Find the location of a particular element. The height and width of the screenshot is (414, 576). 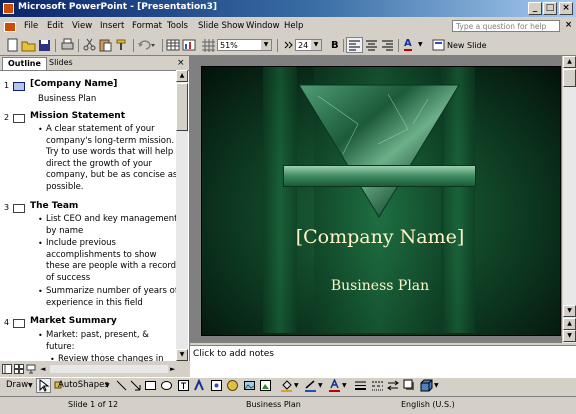

fill-color-icon is located at coordinates (286, 385).